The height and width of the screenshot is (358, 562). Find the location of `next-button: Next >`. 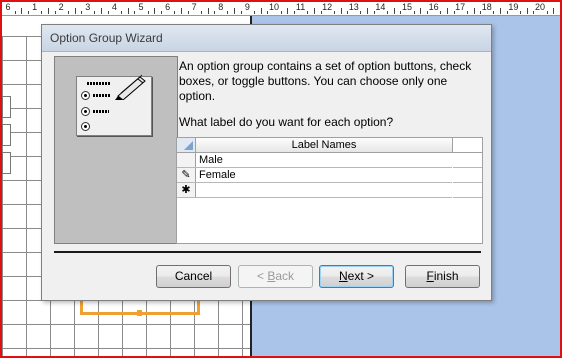

next-button: Next > is located at coordinates (356, 276).